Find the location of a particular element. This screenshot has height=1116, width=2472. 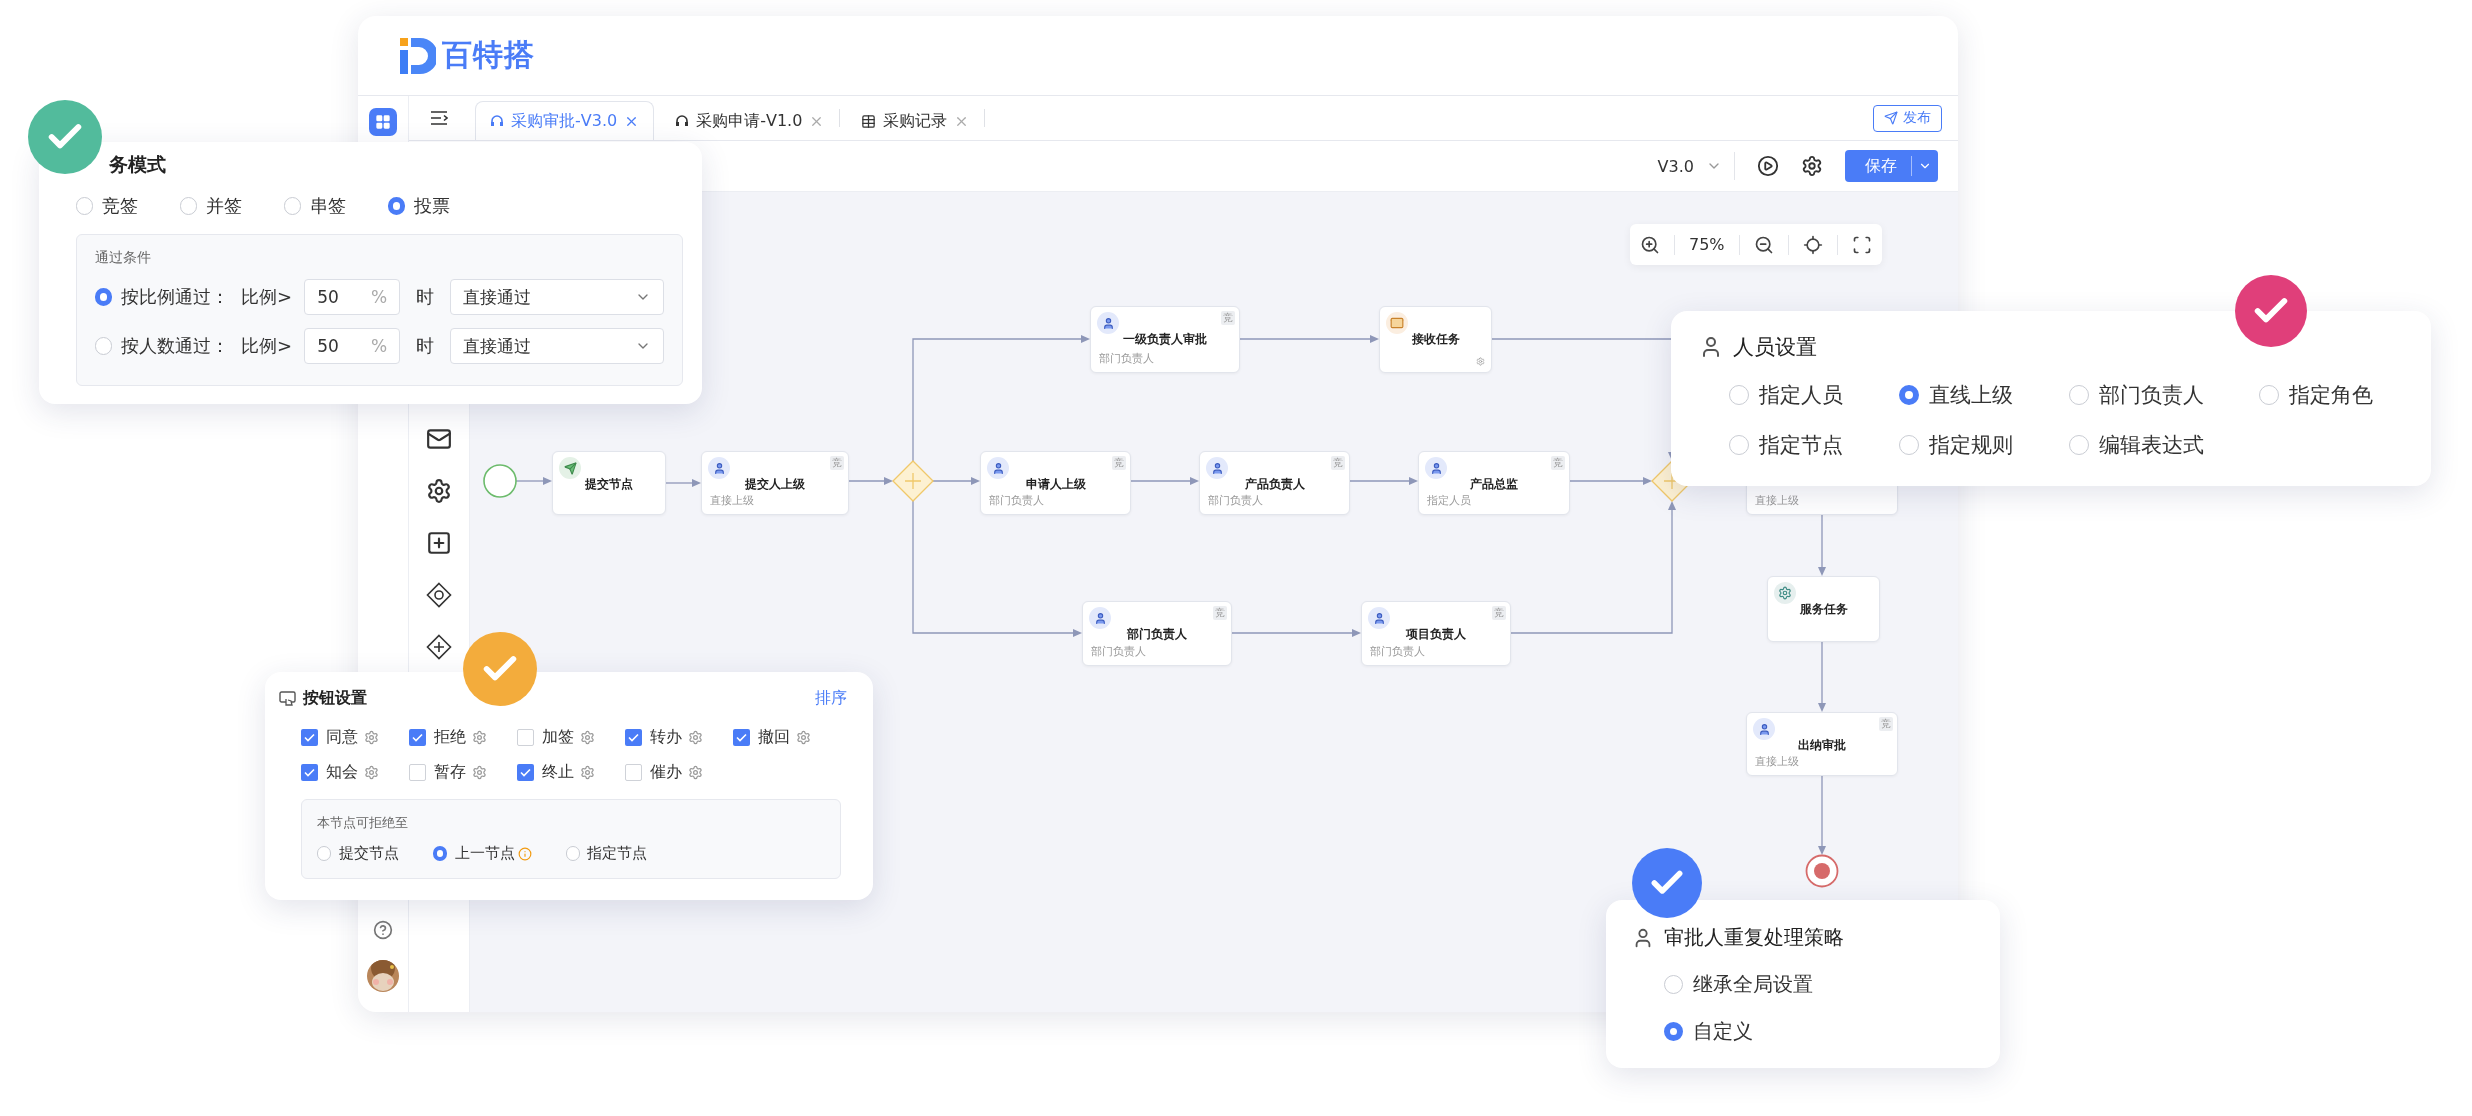

zoom-in-icon is located at coordinates (1650, 244).